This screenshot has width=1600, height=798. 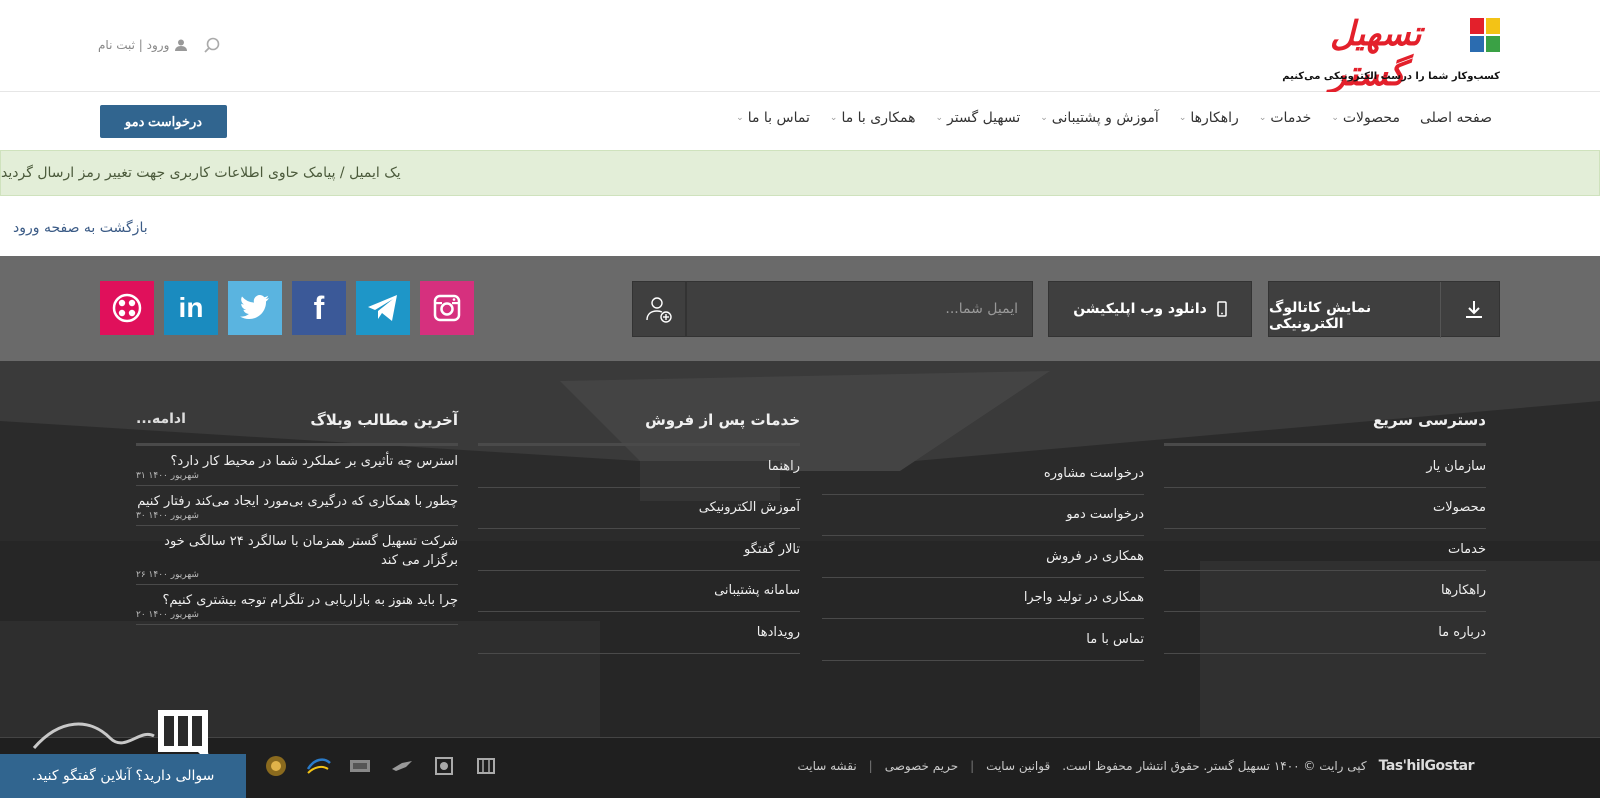 I want to click on footer-link: رویدادها, so click(x=639, y=633).